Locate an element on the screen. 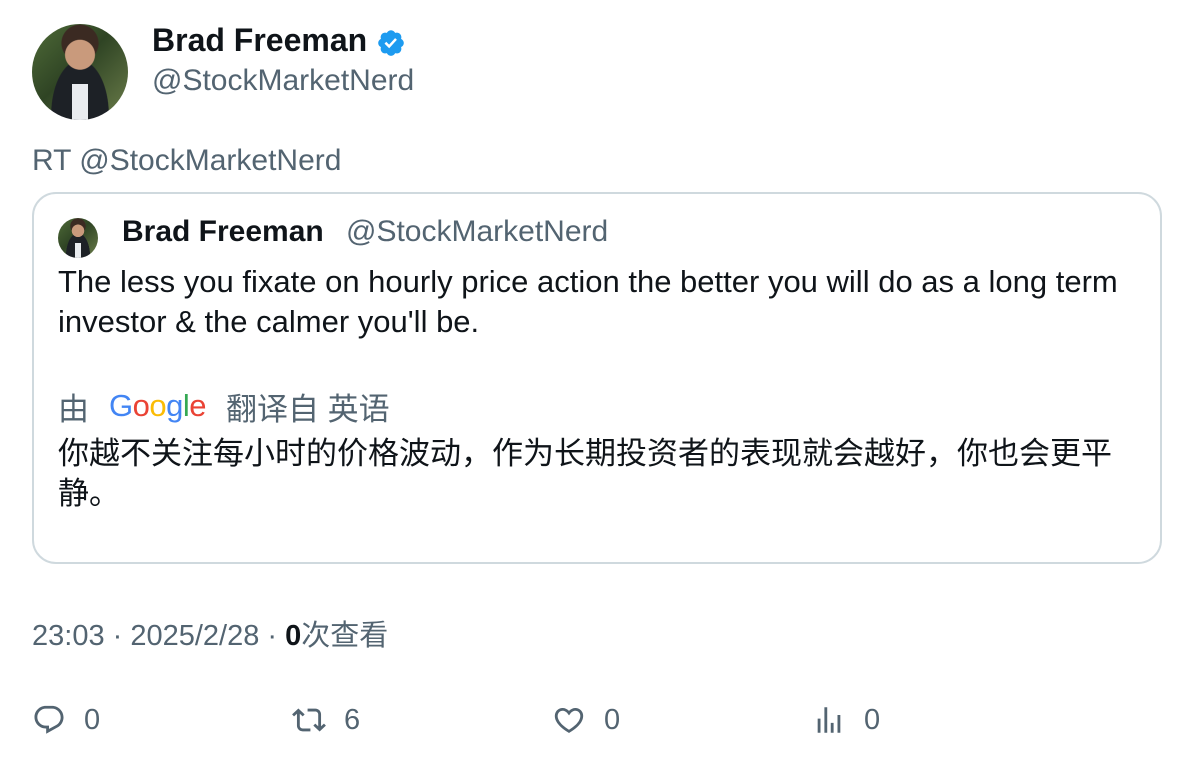 The height and width of the screenshot is (766, 1196). author-avatar is located at coordinates (80, 72).